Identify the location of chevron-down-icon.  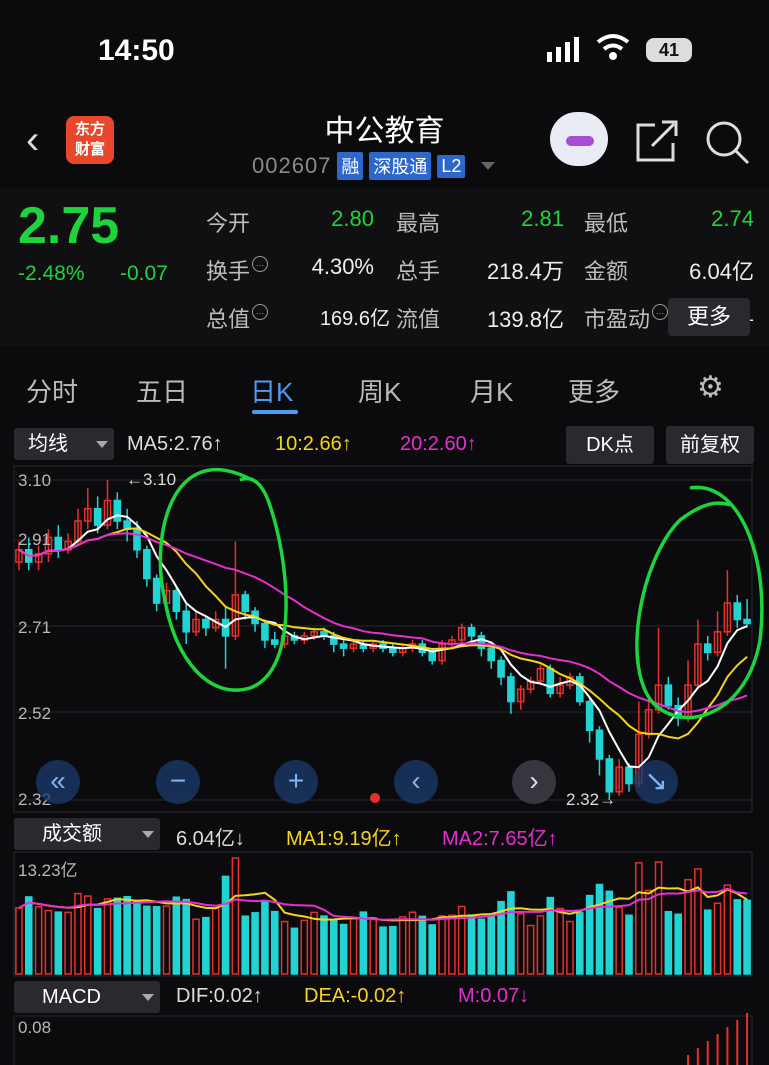
(148, 834).